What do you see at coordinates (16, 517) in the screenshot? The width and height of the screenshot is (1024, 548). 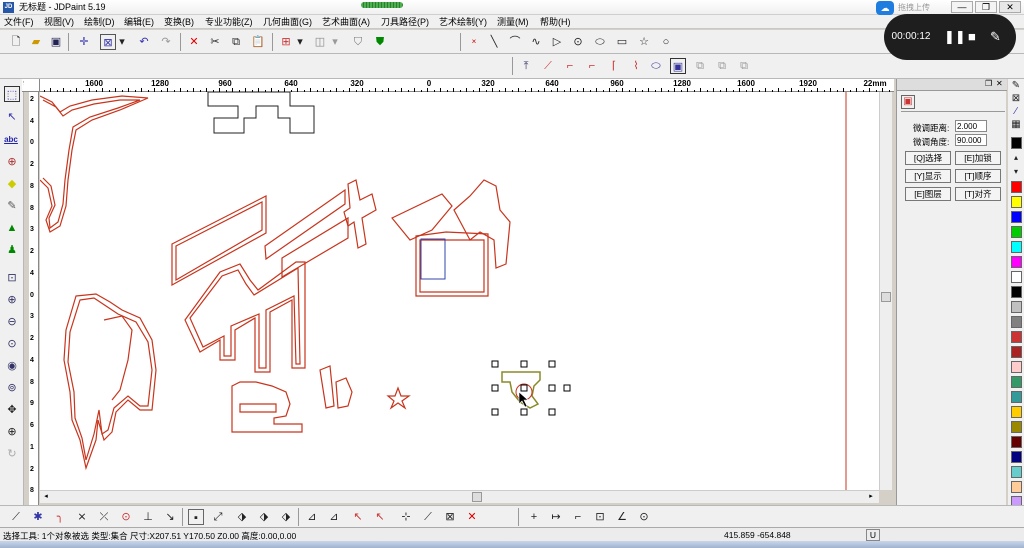 I see `polyline-icon: ⟋` at bounding box center [16, 517].